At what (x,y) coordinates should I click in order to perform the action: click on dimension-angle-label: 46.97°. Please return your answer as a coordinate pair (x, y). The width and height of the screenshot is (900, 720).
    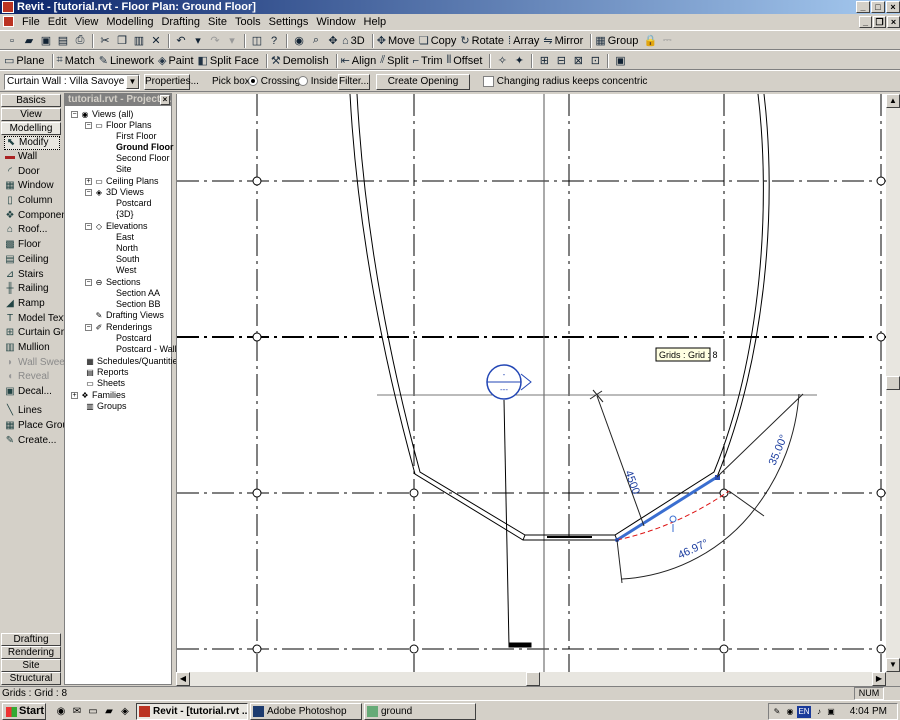
    Looking at the image, I should click on (693, 549).